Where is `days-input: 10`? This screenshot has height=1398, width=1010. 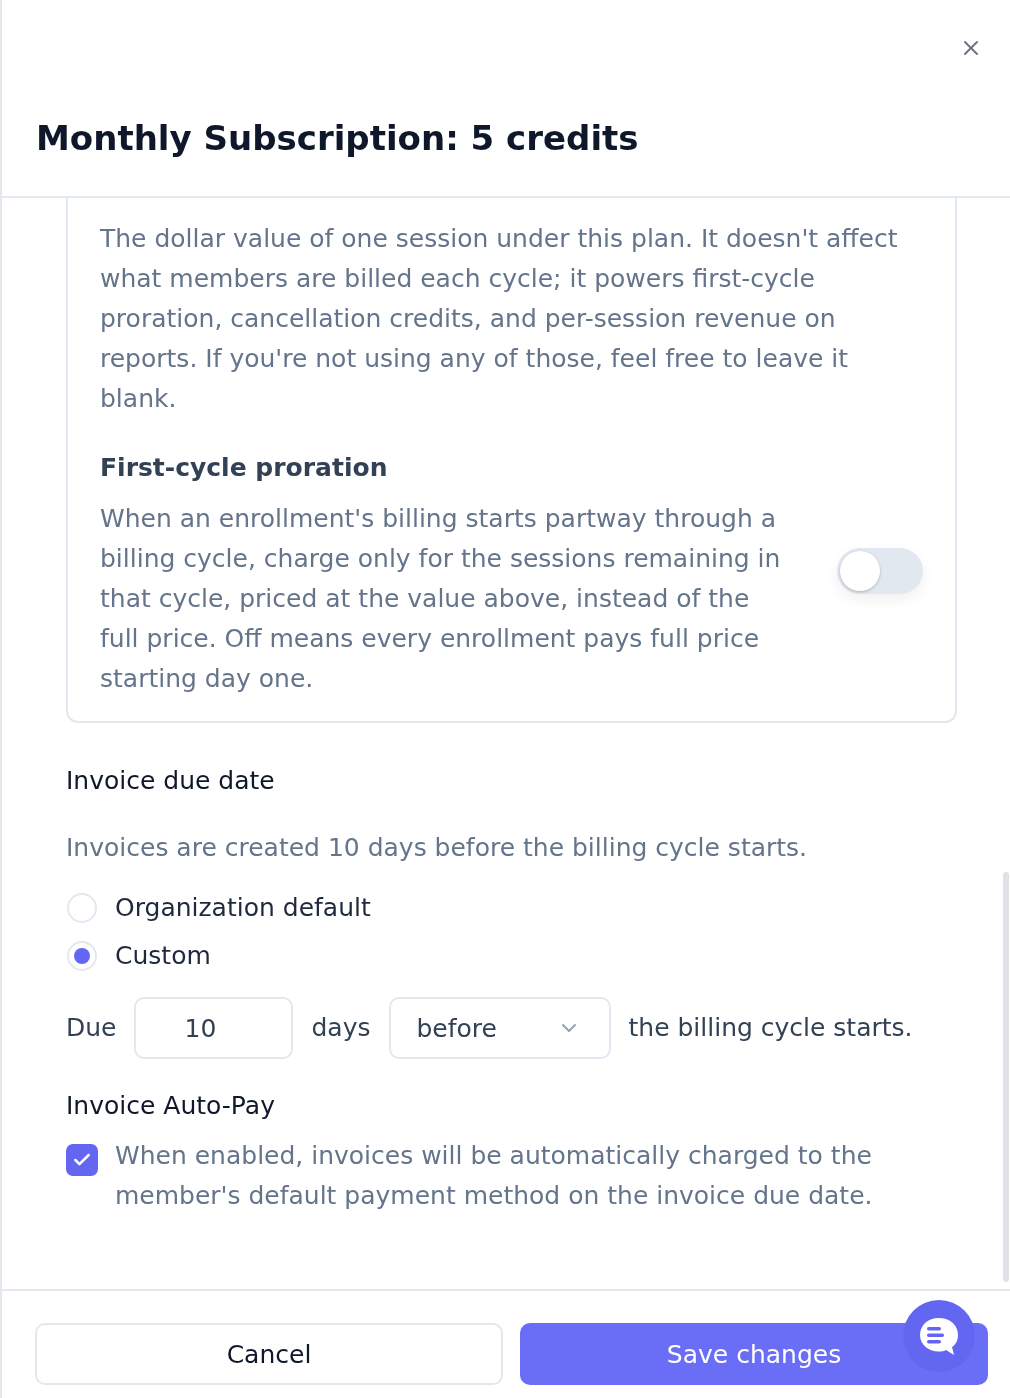
days-input: 10 is located at coordinates (214, 1028).